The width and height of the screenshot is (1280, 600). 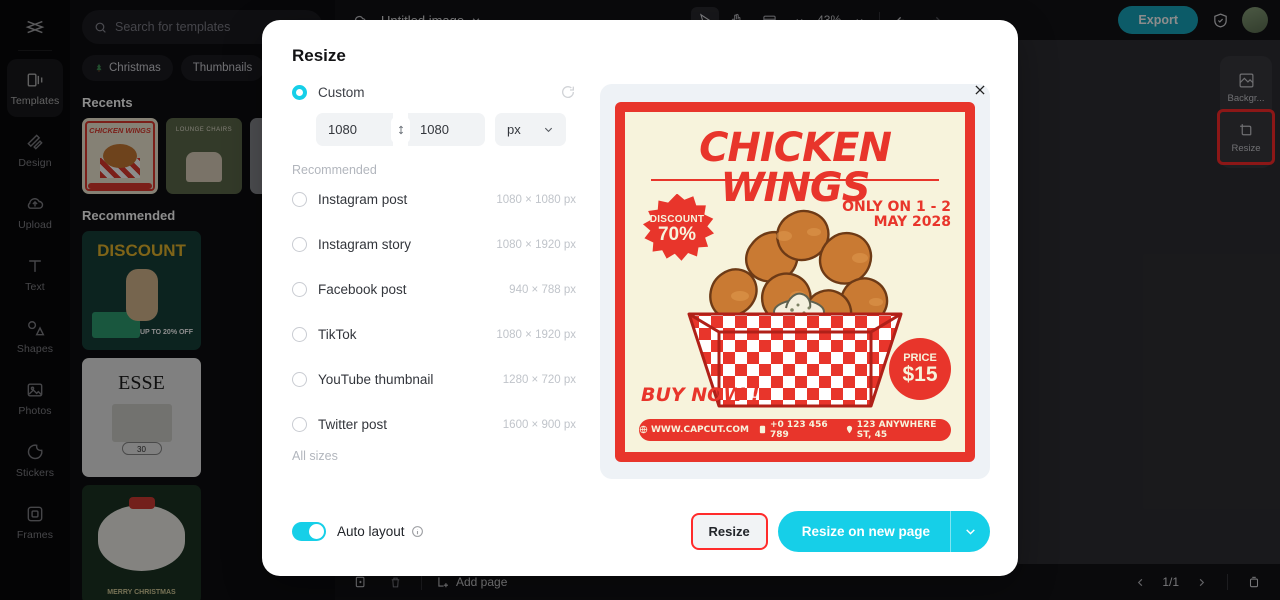 What do you see at coordinates (920, 374) in the screenshot?
I see `price-value: $15` at bounding box center [920, 374].